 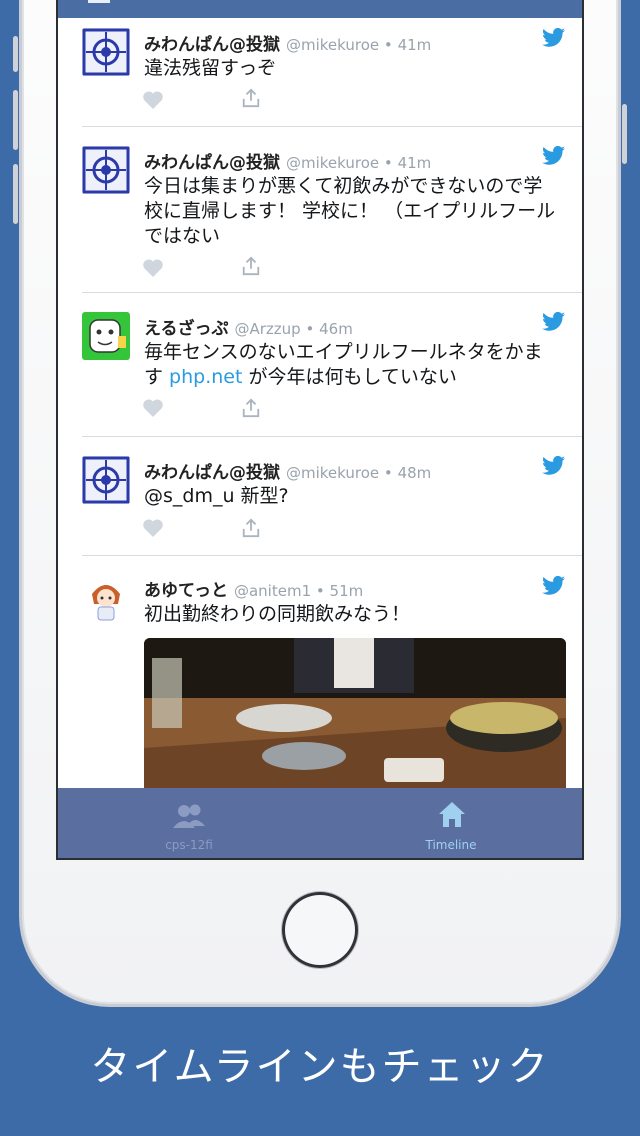 I want to click on tweet-time: 46m, so click(x=336, y=329).